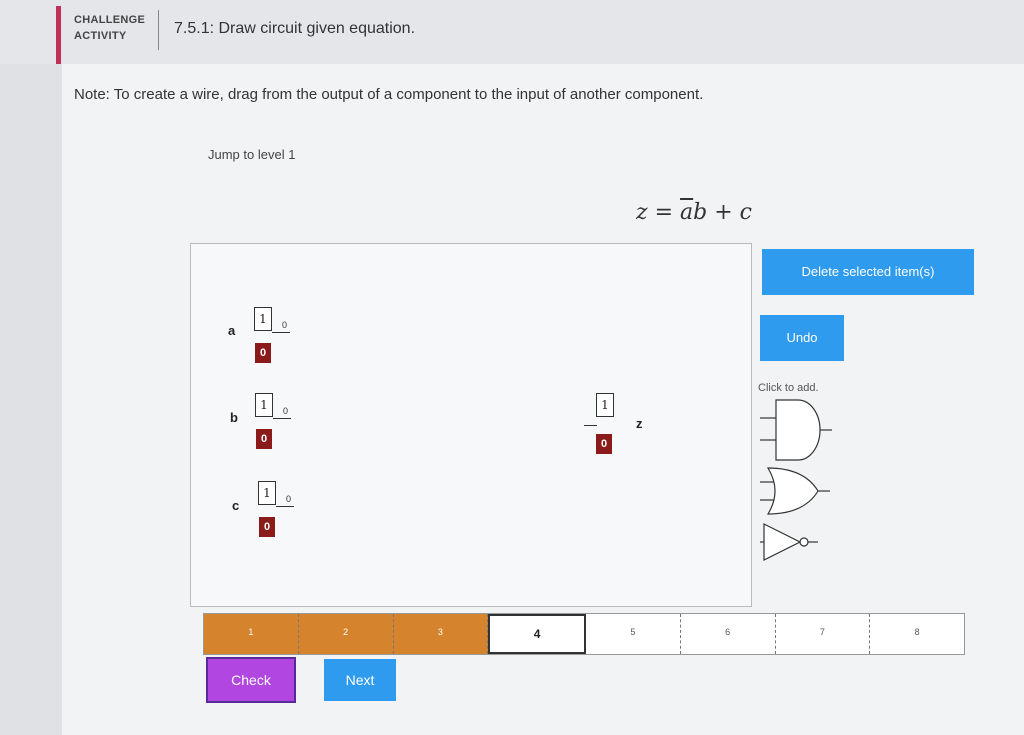 The image size is (1024, 735). What do you see at coordinates (642, 212) in the screenshot?
I see `equation-lhs: z` at bounding box center [642, 212].